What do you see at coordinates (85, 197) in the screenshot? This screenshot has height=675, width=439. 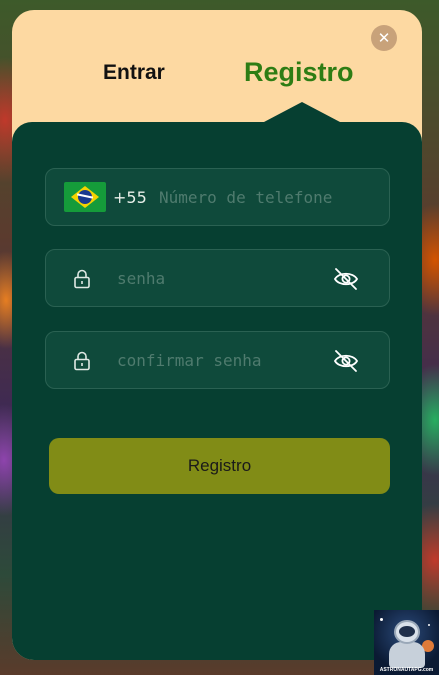 I see `brazil-flag-icon` at bounding box center [85, 197].